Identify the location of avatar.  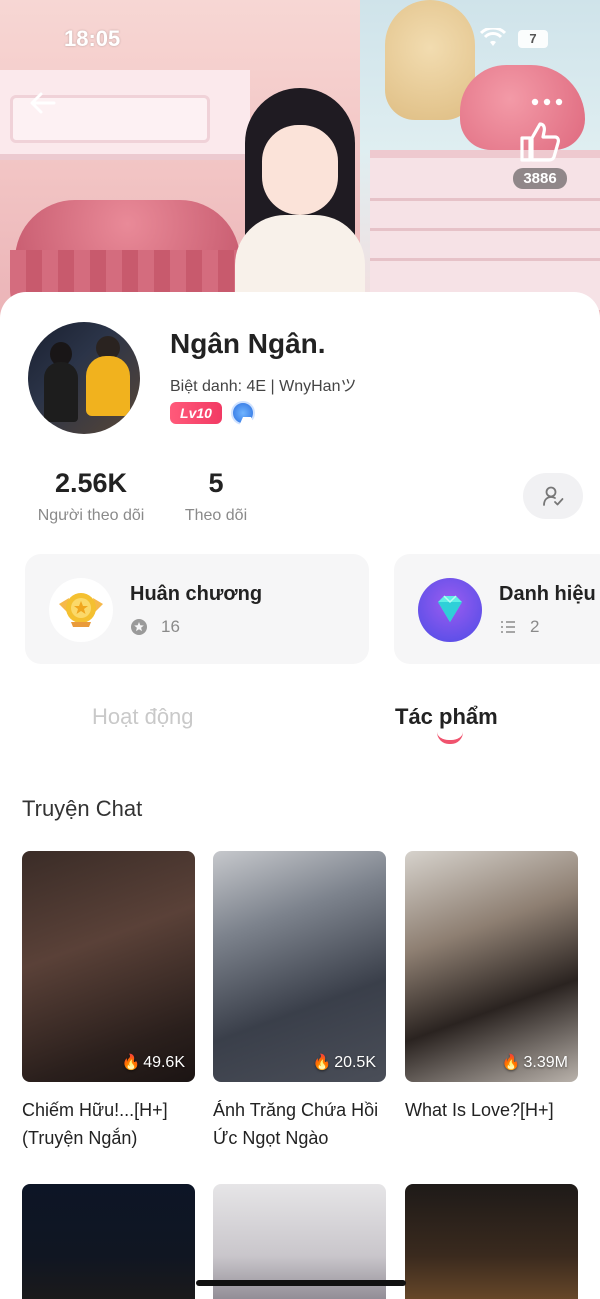
(84, 378).